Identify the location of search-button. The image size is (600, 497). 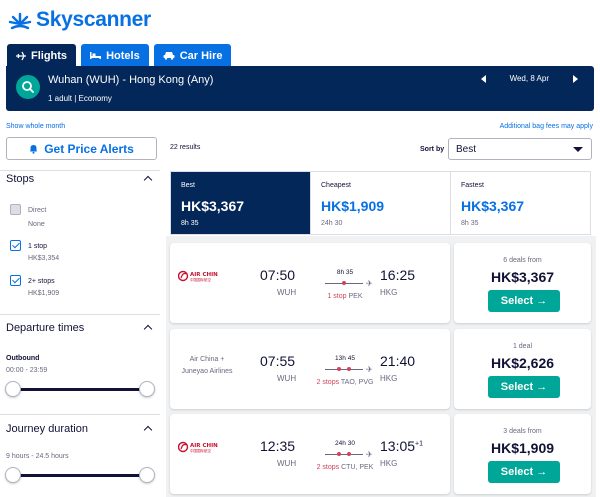
(28, 87).